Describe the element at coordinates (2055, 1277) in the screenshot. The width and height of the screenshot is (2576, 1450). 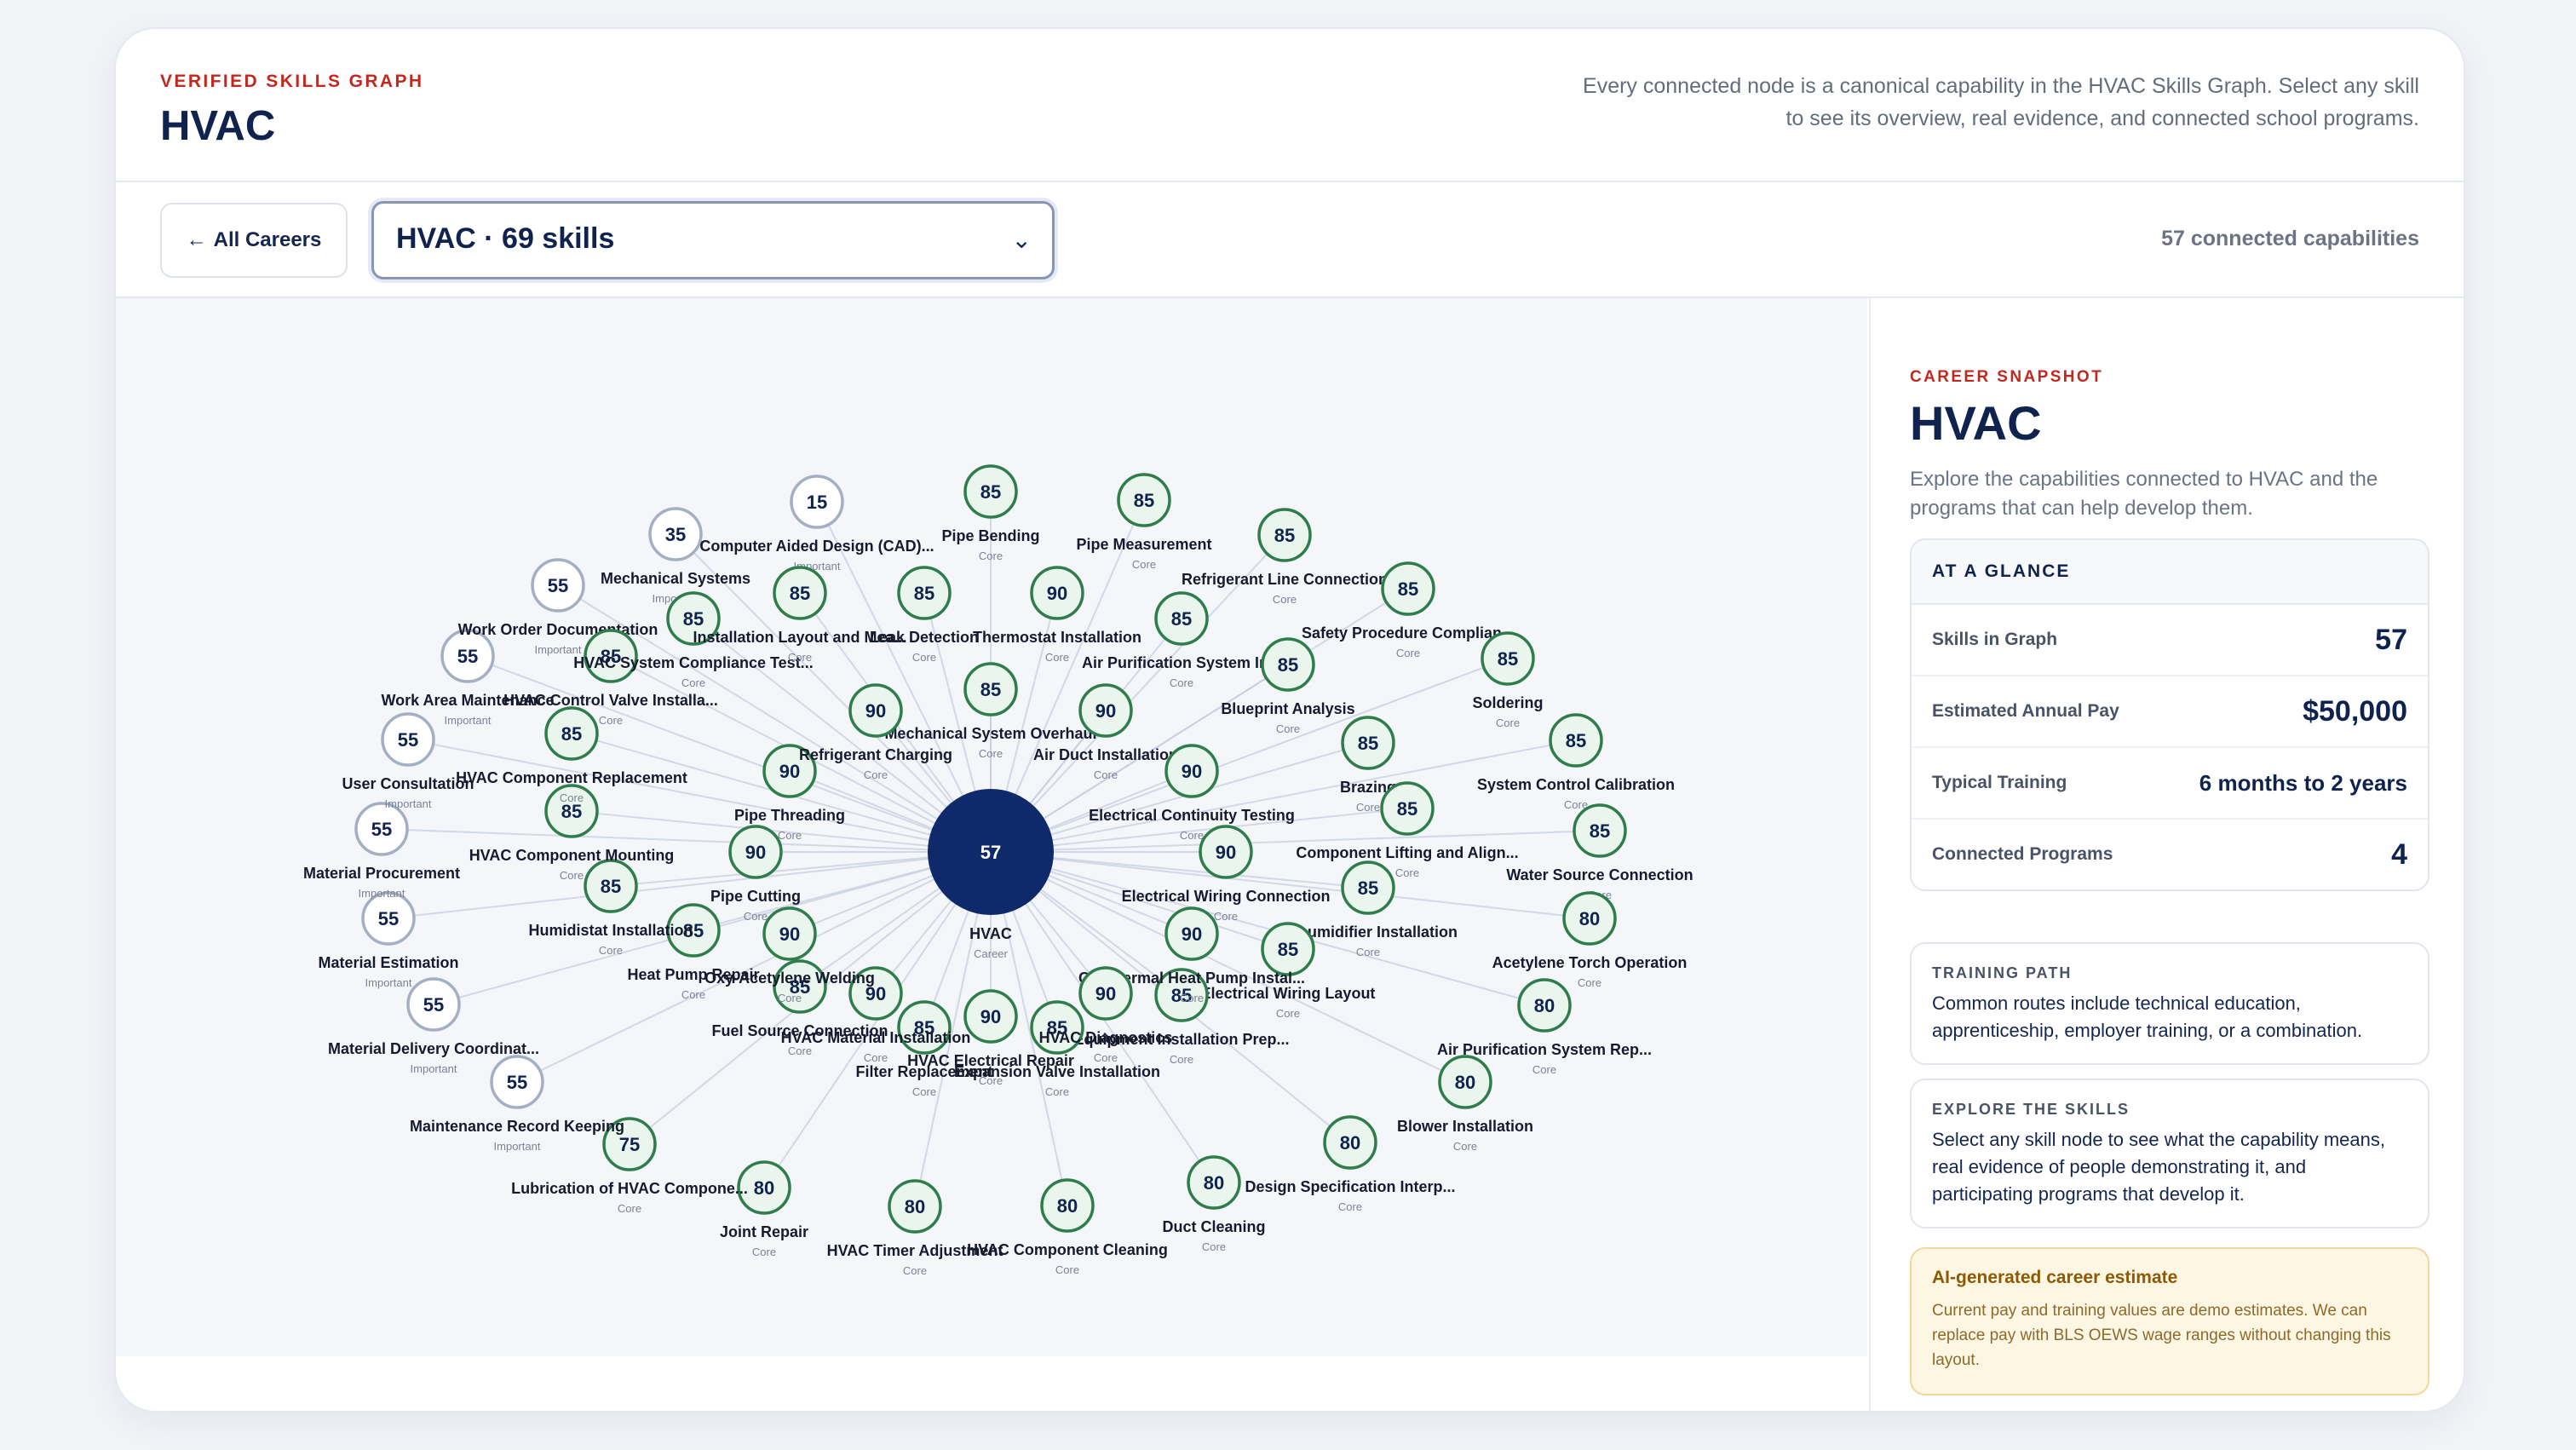
I see `ai-estimate-title: AI-generated career estimate` at that location.